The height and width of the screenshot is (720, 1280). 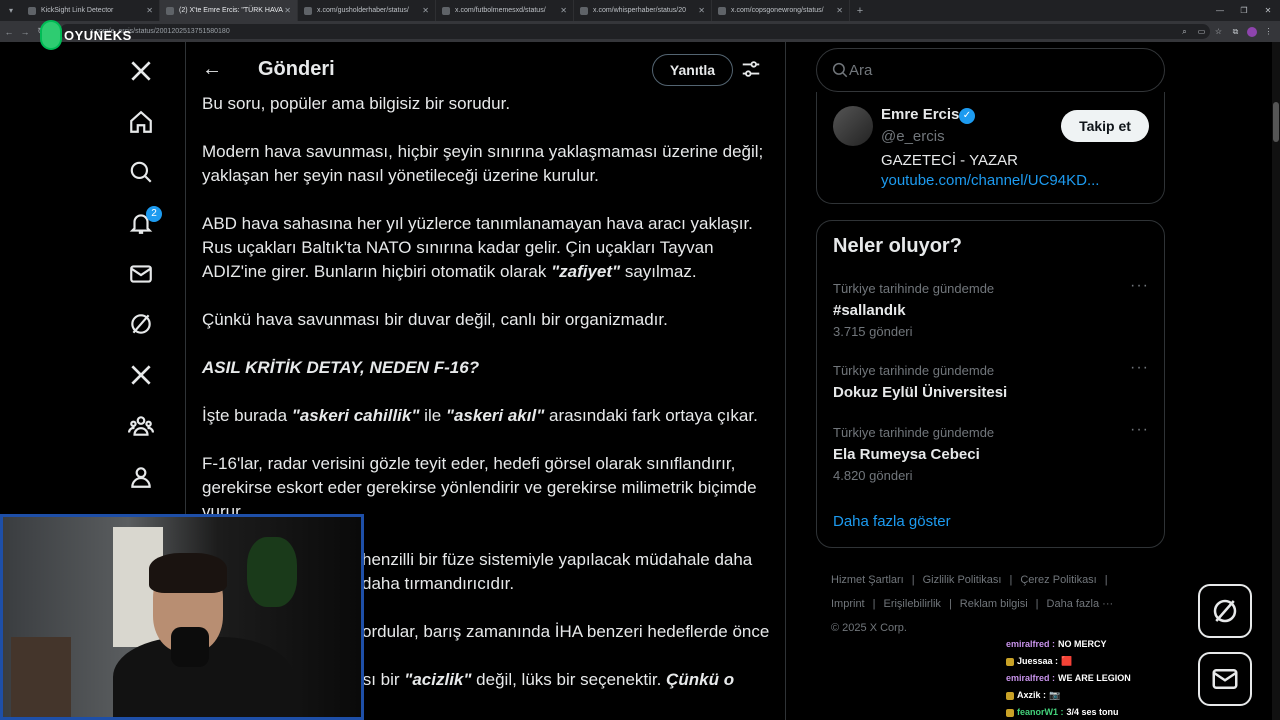 What do you see at coordinates (777, 10) in the screenshot?
I see `tab-title: x.com/copsgonewrong/status/` at bounding box center [777, 10].